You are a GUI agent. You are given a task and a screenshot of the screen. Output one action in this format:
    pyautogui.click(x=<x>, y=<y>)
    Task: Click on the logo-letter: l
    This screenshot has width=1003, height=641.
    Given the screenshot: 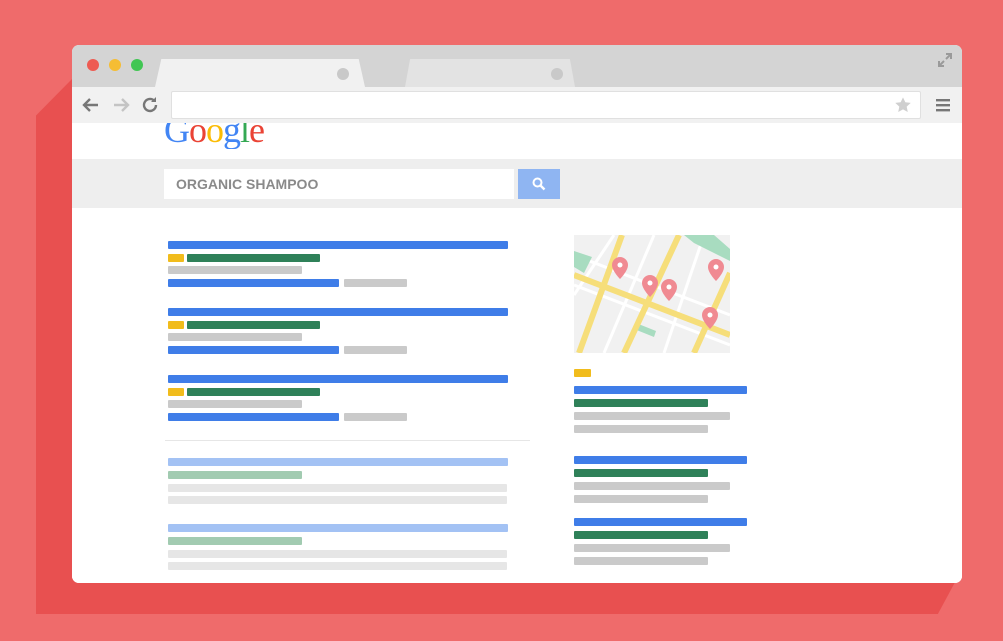 What is the action you would take?
    pyautogui.click(x=245, y=136)
    